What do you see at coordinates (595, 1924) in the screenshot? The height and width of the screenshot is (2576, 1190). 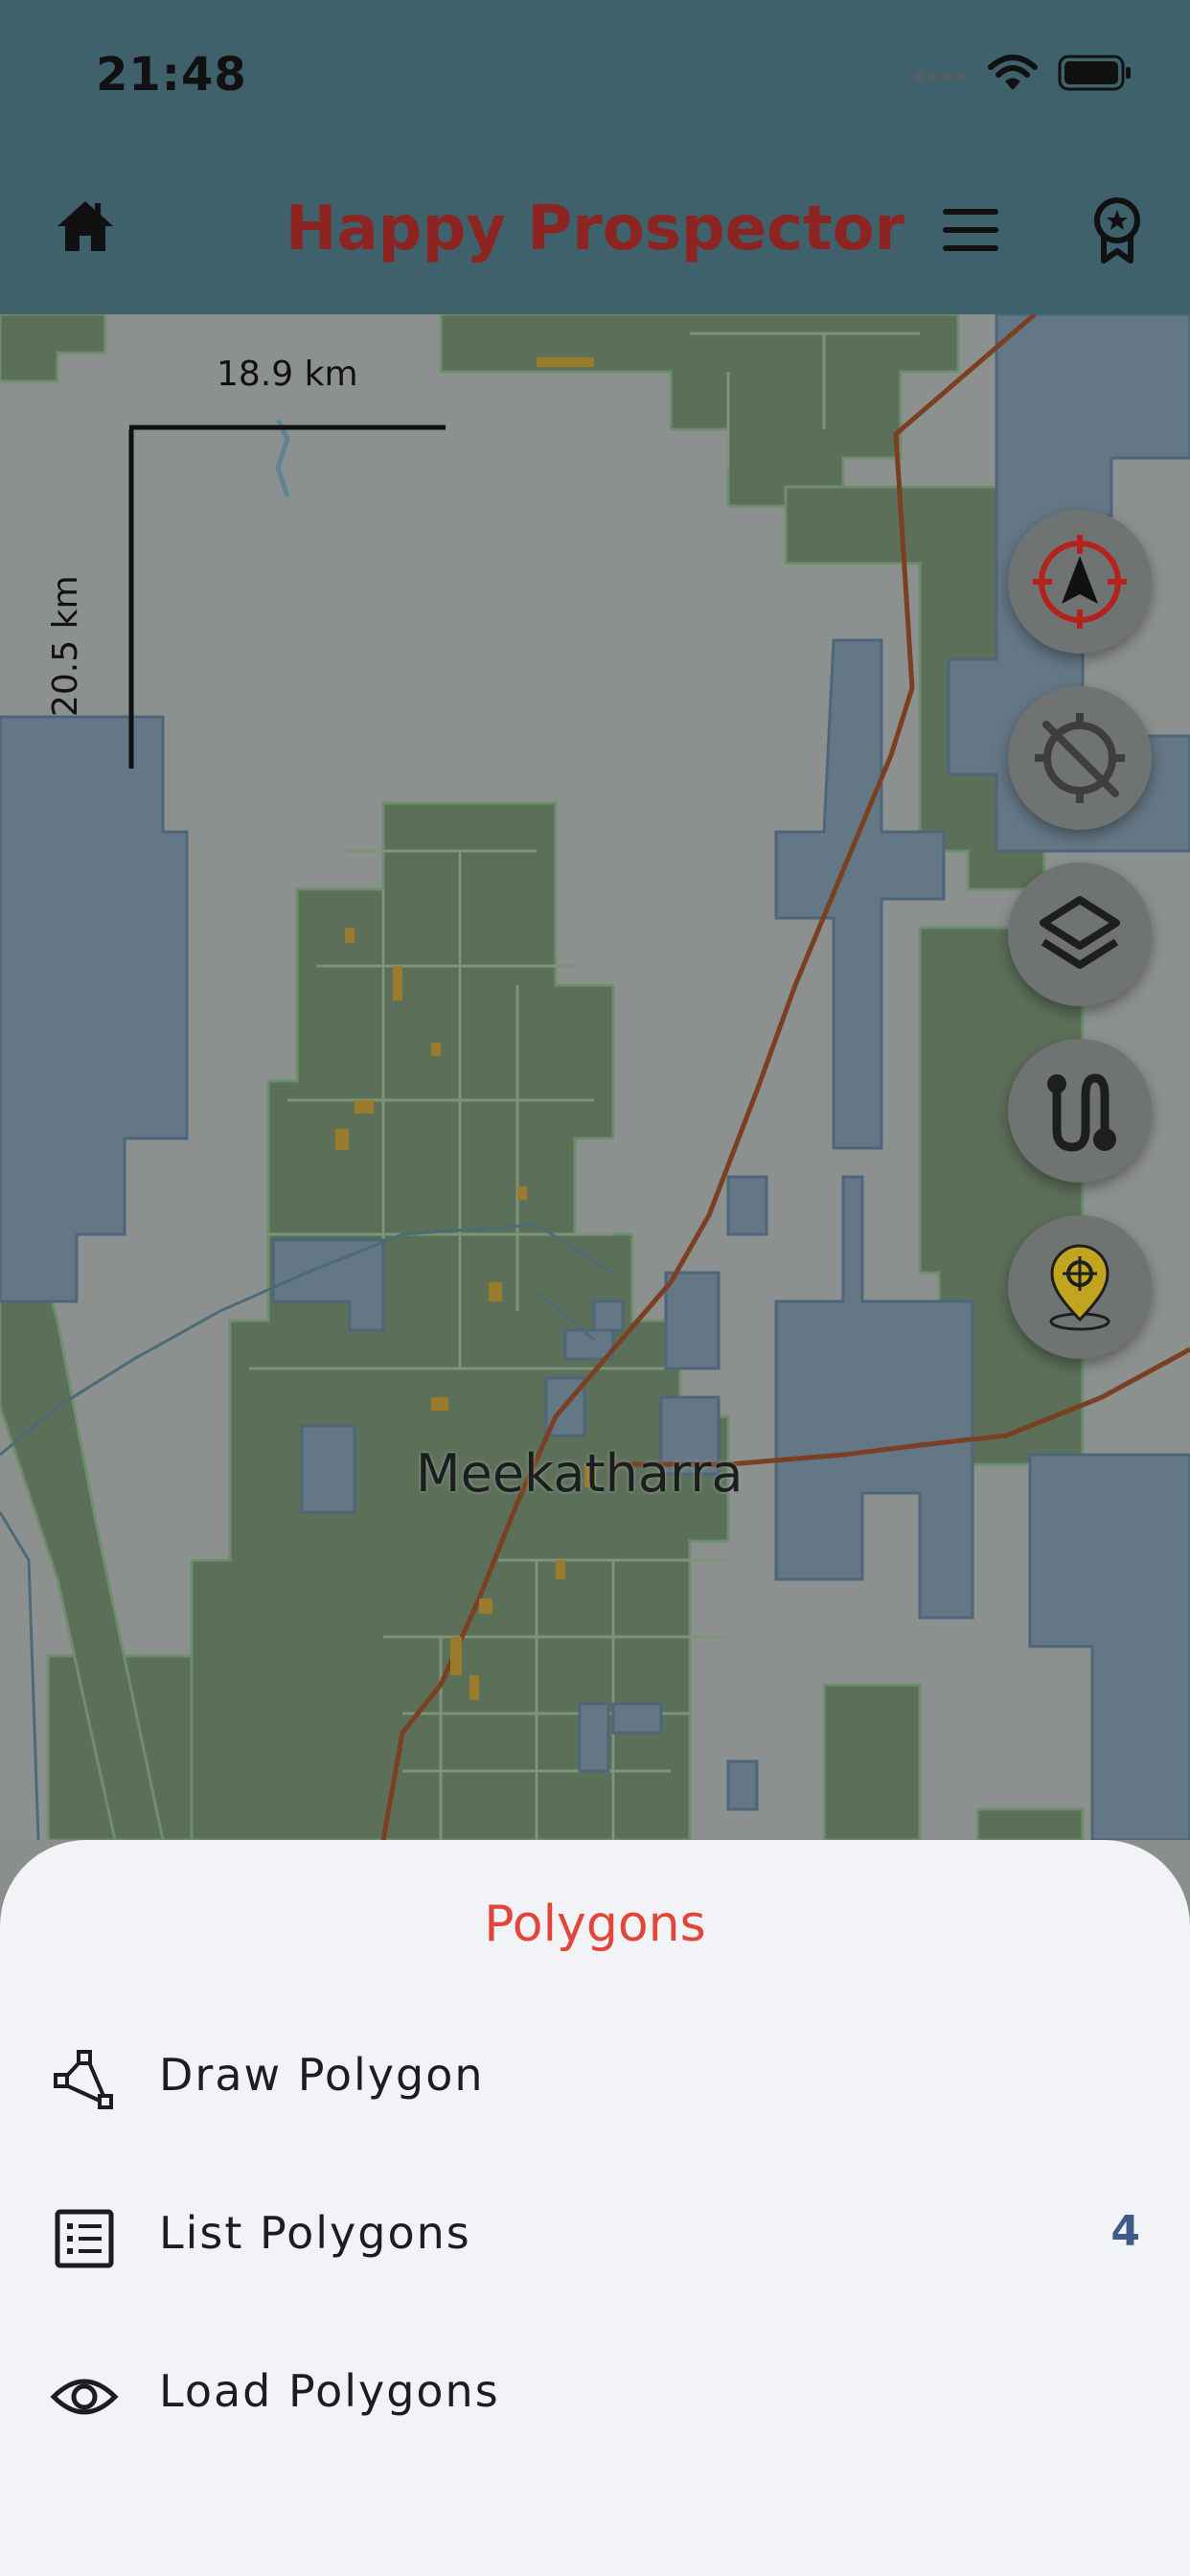 I see `sheet-title: Polygons` at bounding box center [595, 1924].